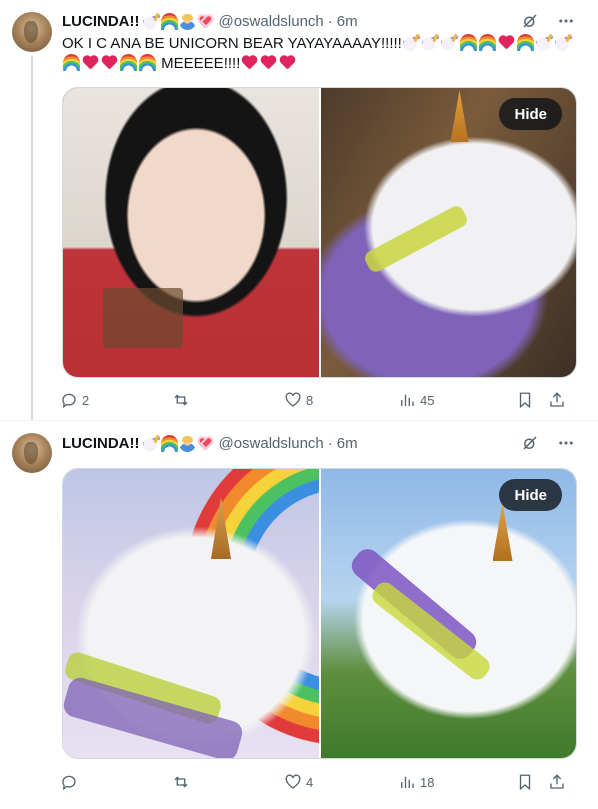  Describe the element at coordinates (310, 782) in the screenshot. I see `like-count: 4` at that location.